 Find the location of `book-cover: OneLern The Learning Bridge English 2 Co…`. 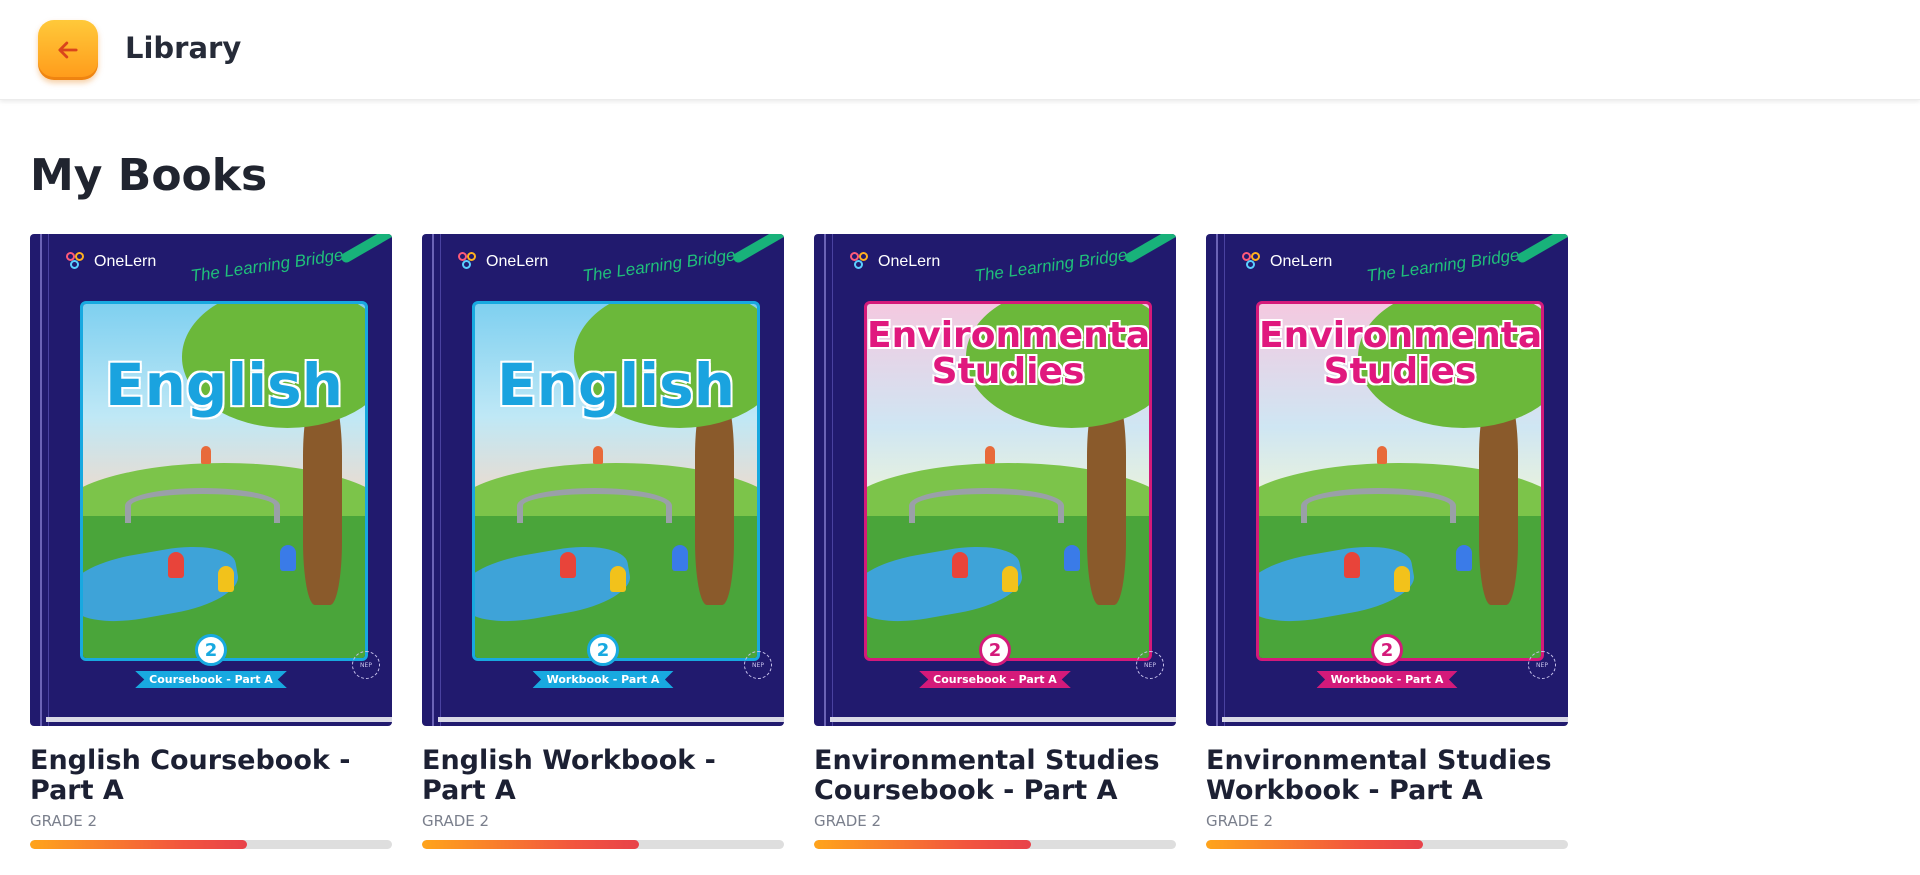

book-cover: OneLern The Learning Bridge English 2 Co… is located at coordinates (211, 480).